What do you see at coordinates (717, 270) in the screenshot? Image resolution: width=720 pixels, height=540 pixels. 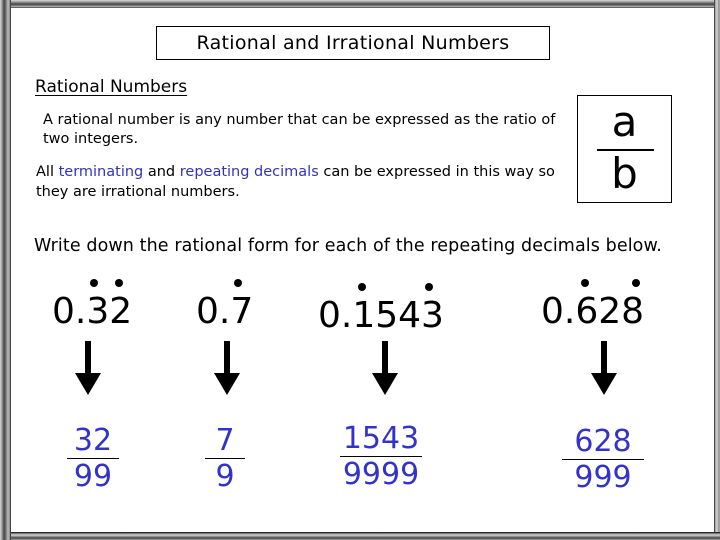 I see `slide-frame-right` at bounding box center [717, 270].